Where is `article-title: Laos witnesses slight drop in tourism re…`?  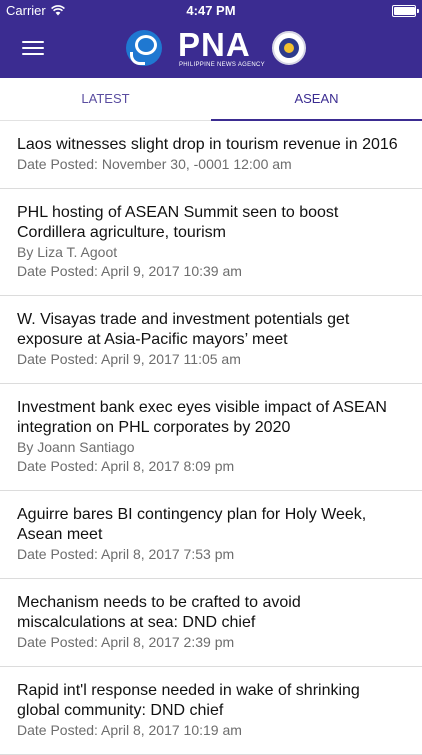 article-title: Laos witnesses slight drop in tourism re… is located at coordinates (207, 144).